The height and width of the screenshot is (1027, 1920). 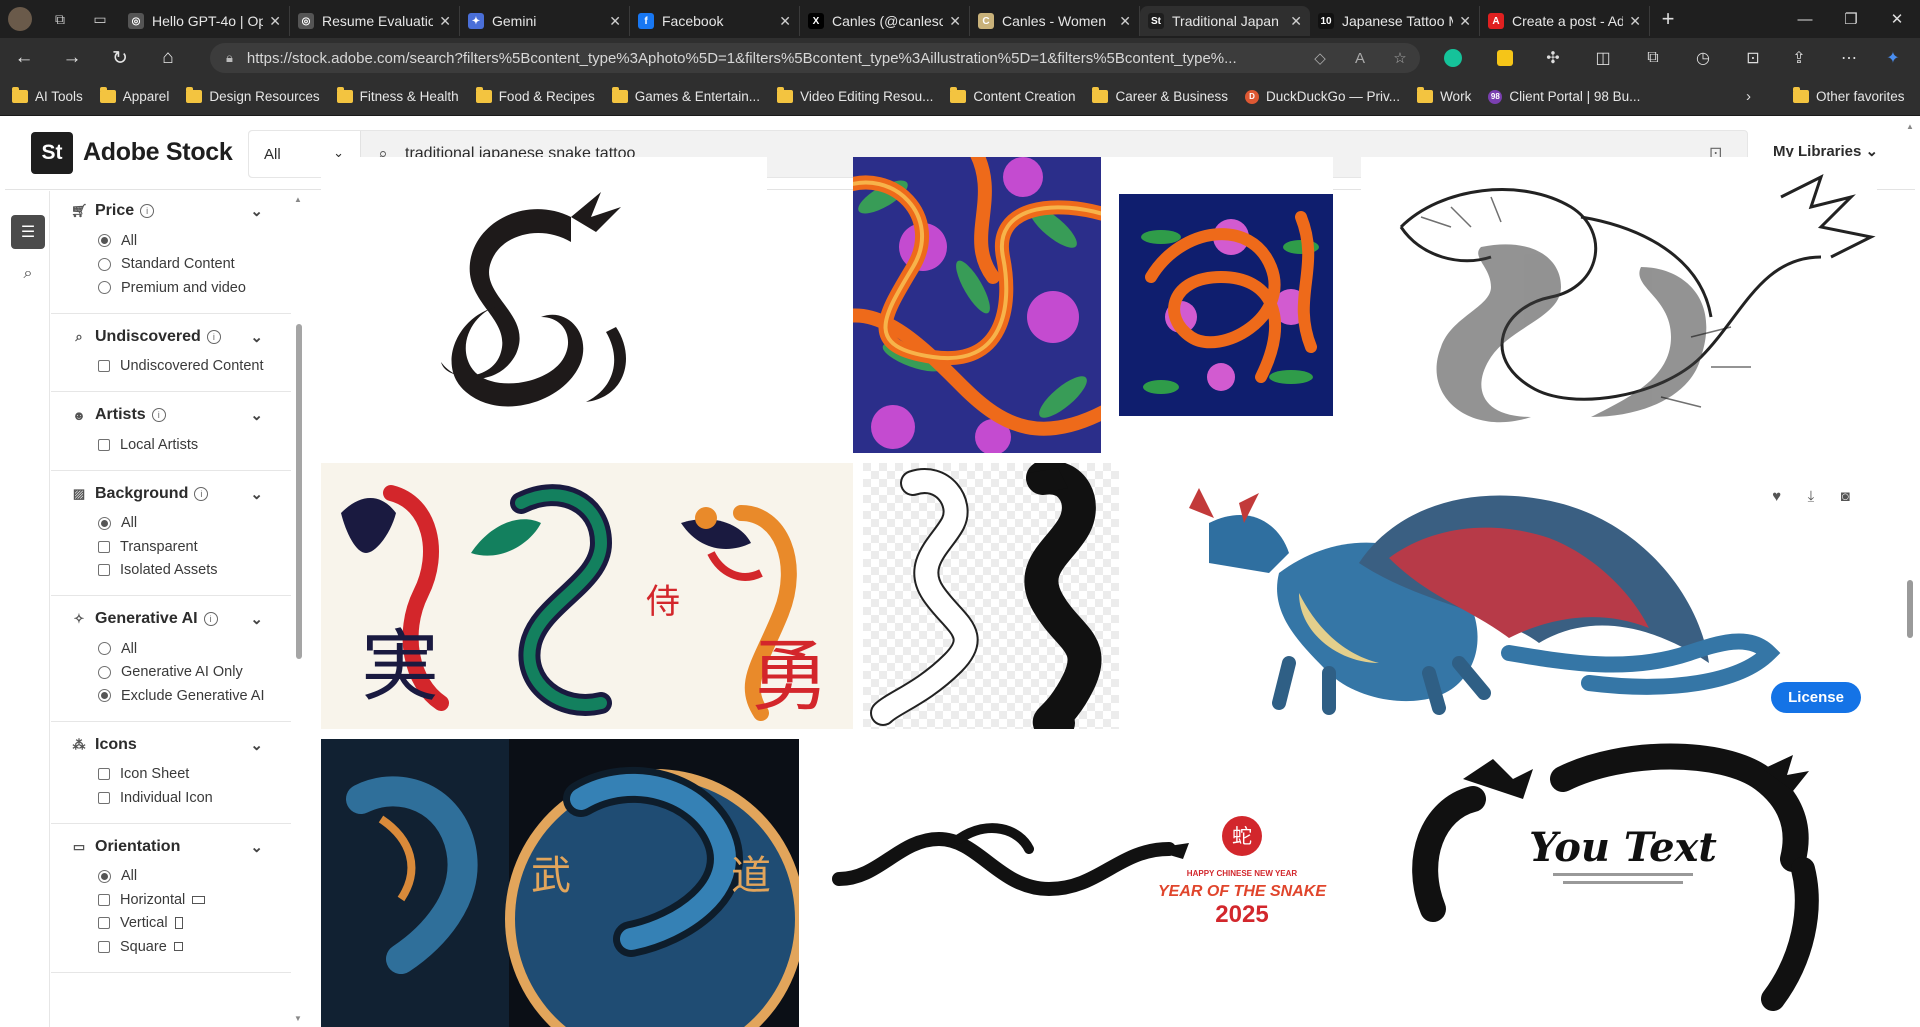 I want to click on result-snakes-floral-tile, so click(x=1217, y=305).